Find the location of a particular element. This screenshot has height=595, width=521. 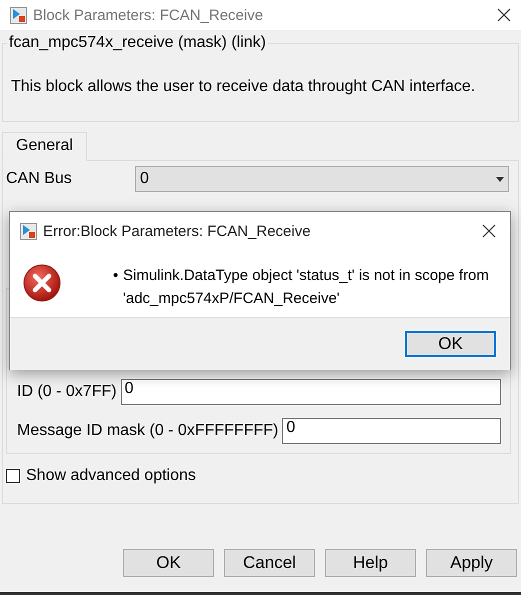

parameter-label: CAN Bus is located at coordinates (39, 179).